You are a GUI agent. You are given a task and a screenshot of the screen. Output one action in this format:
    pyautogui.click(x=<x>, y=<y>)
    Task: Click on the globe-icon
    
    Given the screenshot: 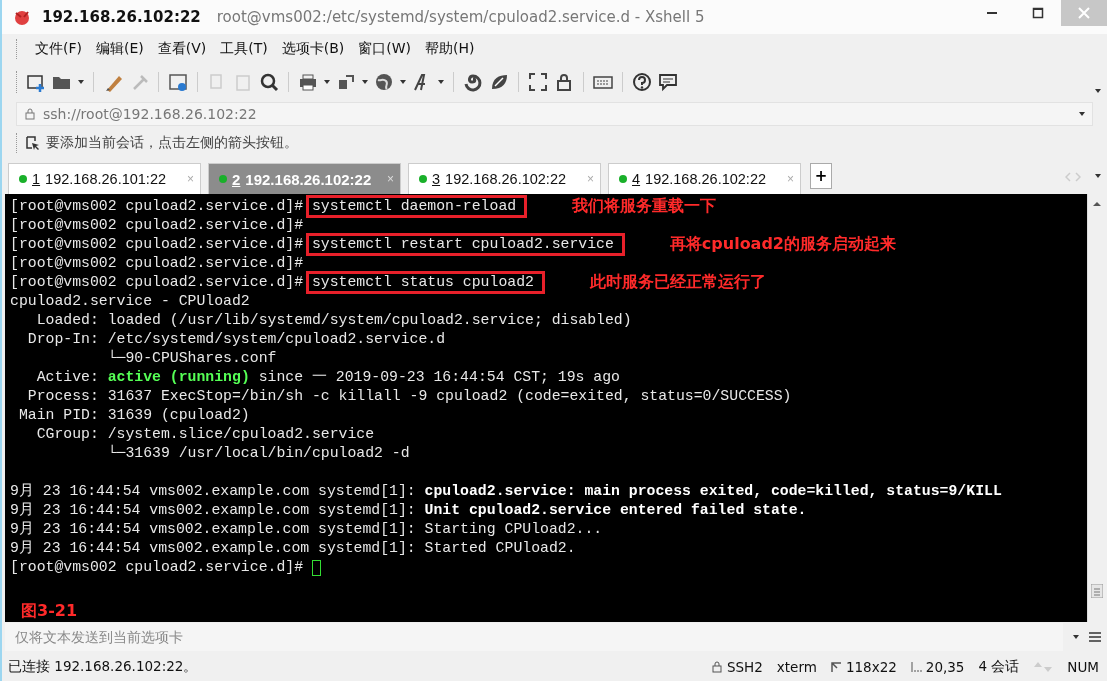 What is the action you would take?
    pyautogui.click(x=384, y=81)
    